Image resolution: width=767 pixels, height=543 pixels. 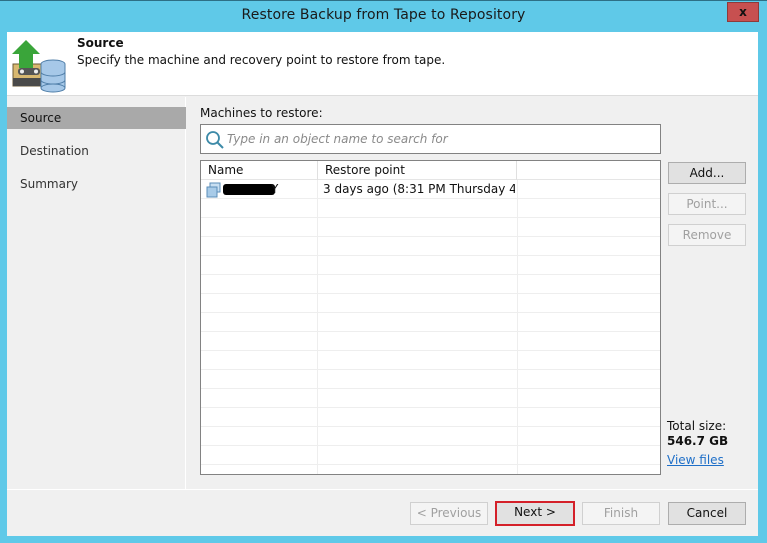 I want to click on total-size-value: 546.7 GB, so click(x=698, y=441).